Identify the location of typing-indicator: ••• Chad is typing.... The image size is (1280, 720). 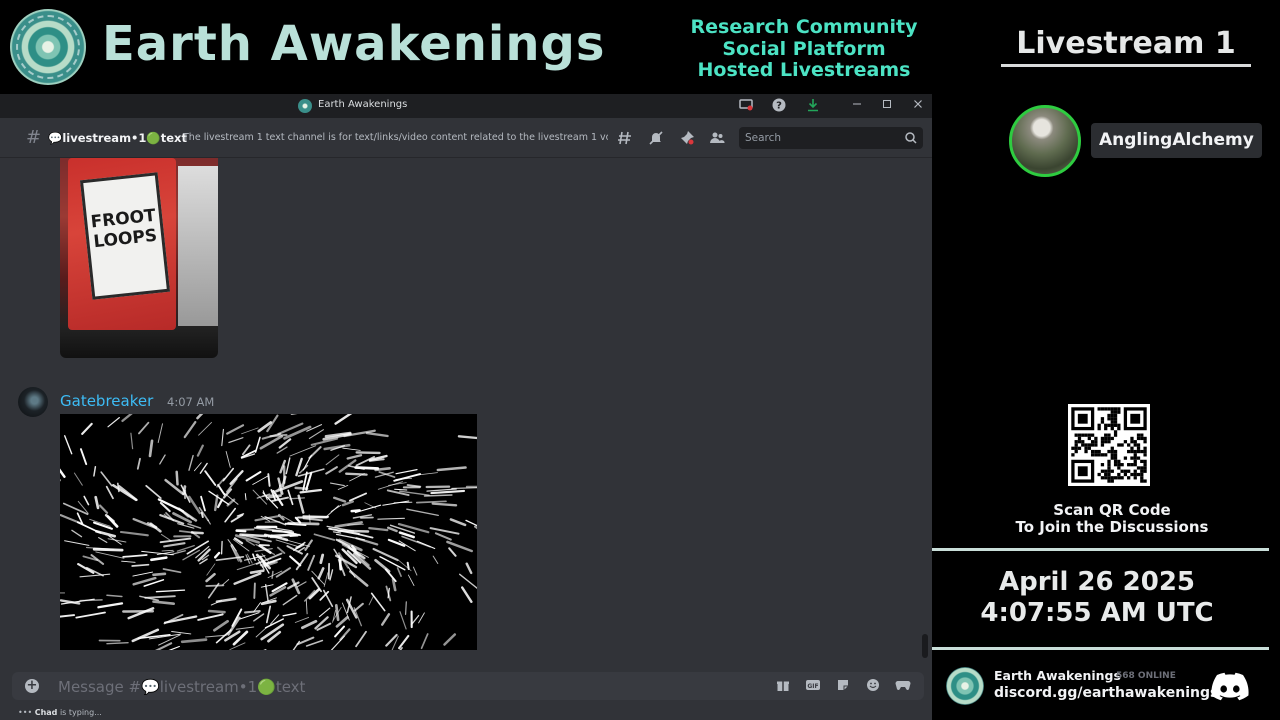
(60, 712).